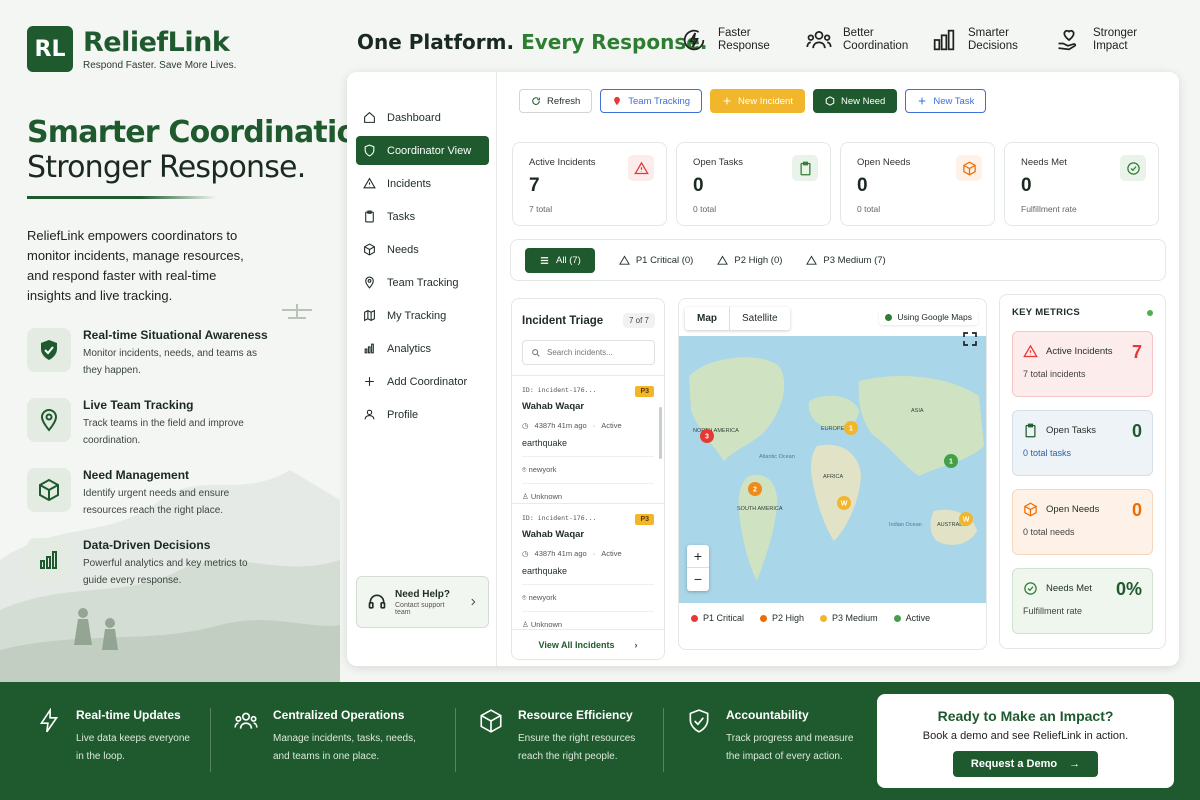 The width and height of the screenshot is (1200, 800). I want to click on sidebar-item-team-tracking: Team Tracking, so click(422, 282).